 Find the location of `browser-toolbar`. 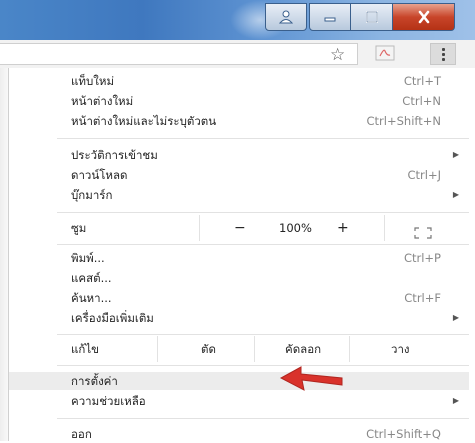

browser-toolbar is located at coordinates (237, 54).